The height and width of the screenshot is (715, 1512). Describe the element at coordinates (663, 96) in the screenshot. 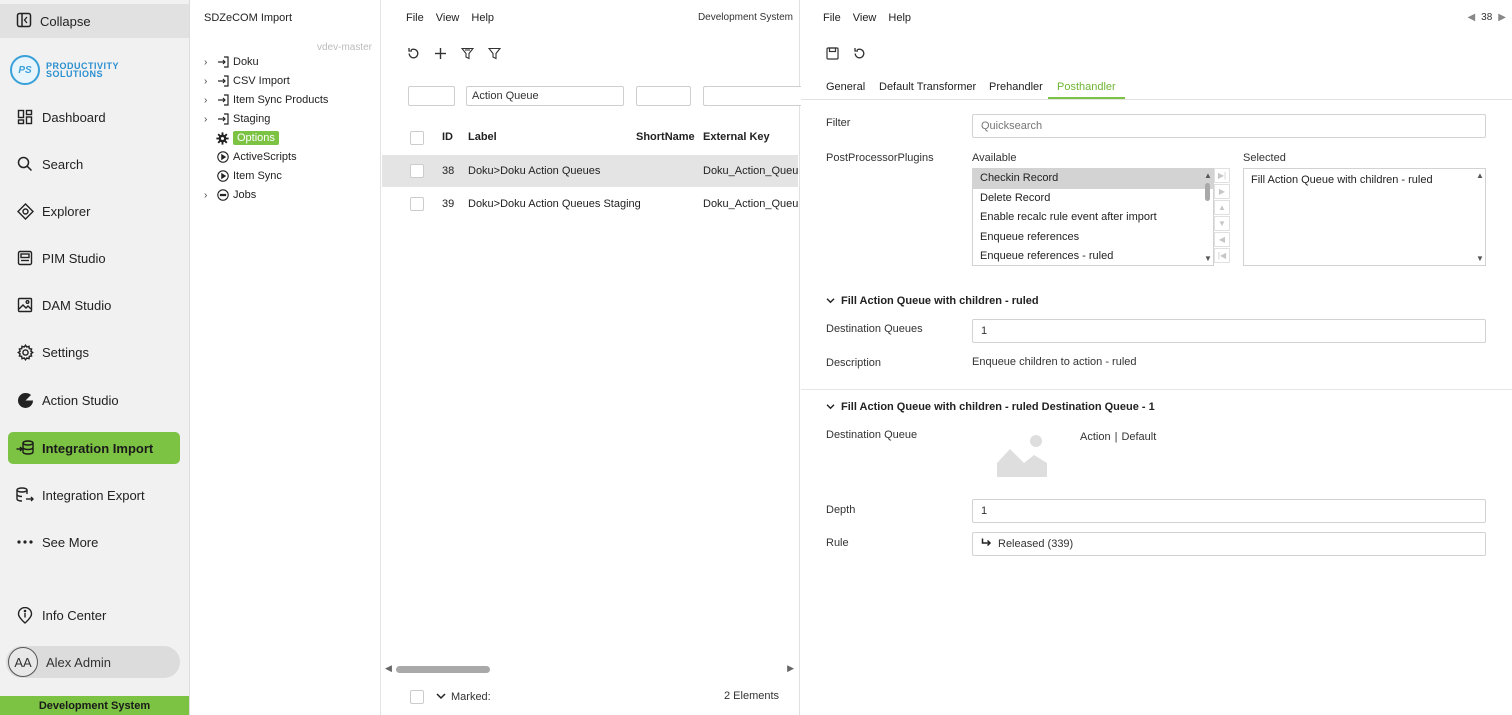

I see `filter-shortname-input` at that location.